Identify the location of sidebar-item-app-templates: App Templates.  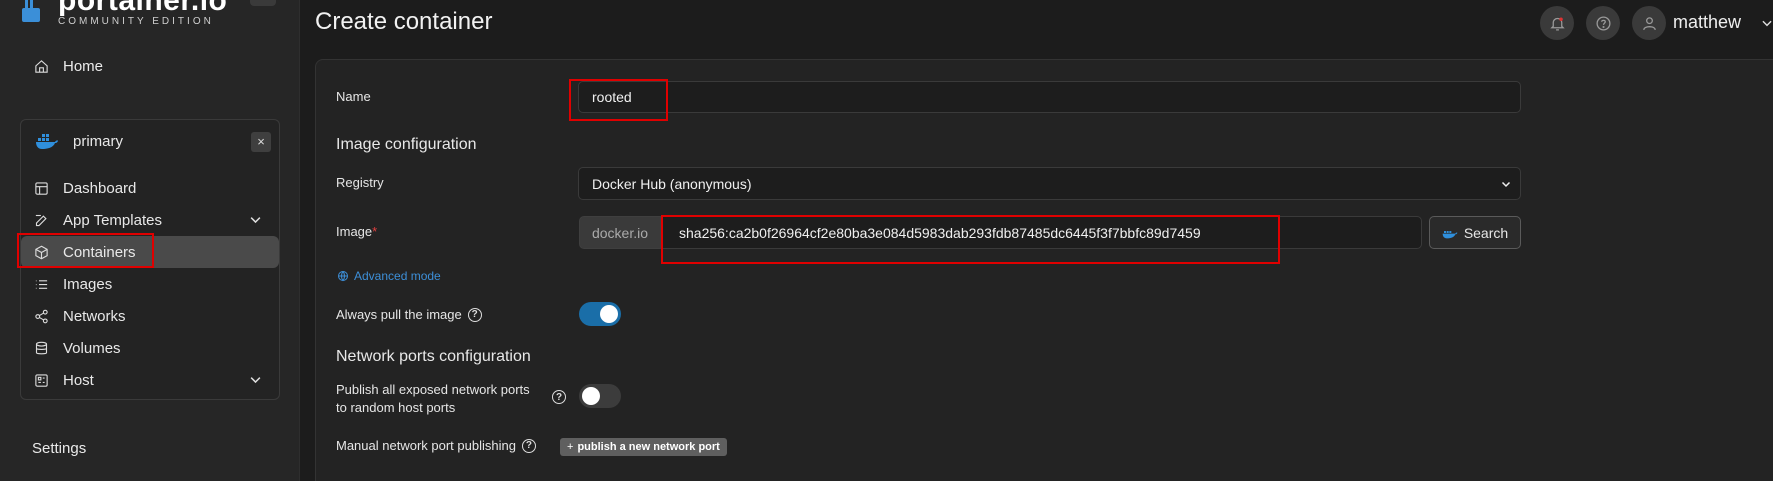
(153, 220).